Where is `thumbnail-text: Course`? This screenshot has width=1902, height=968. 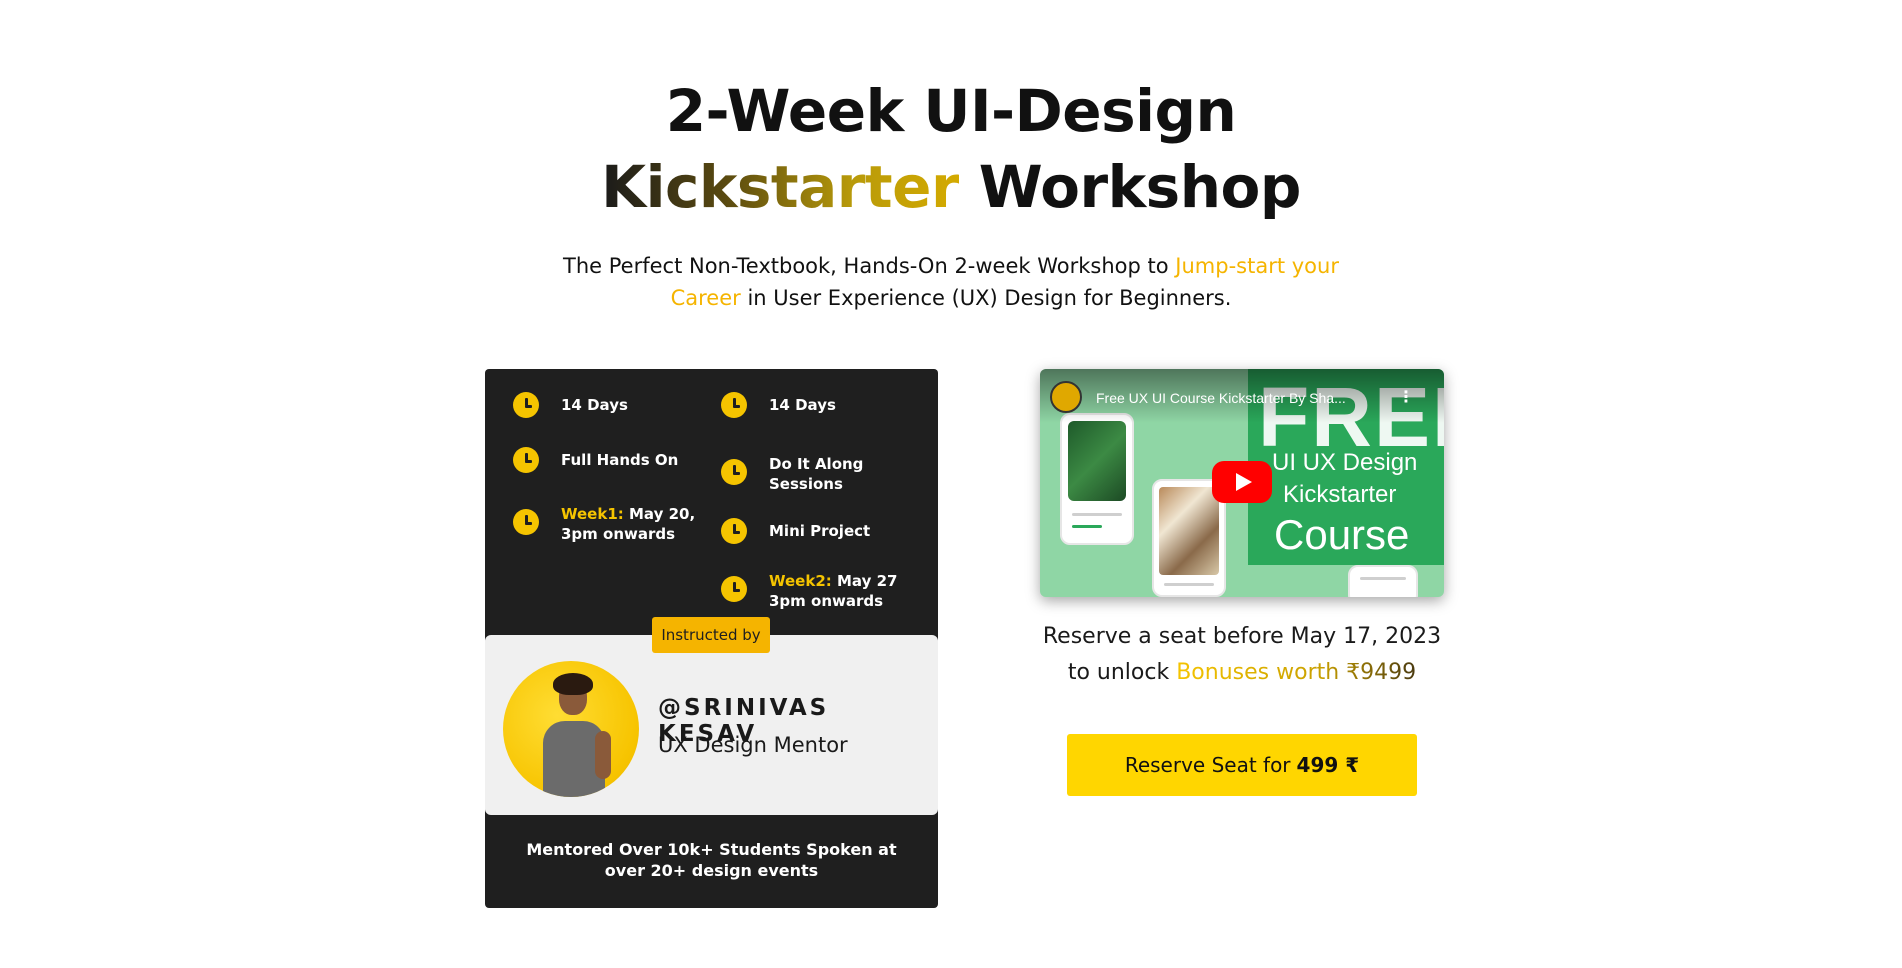 thumbnail-text: Course is located at coordinates (1342, 534).